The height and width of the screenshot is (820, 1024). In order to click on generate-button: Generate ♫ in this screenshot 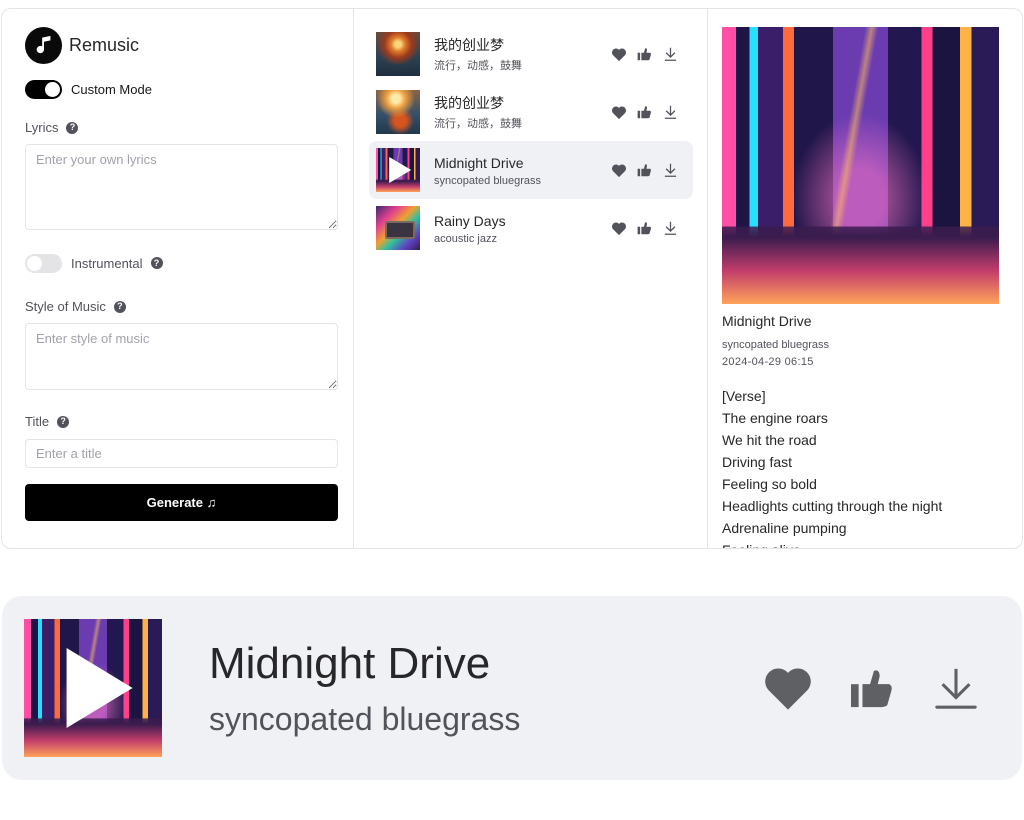, I will do `click(181, 502)`.